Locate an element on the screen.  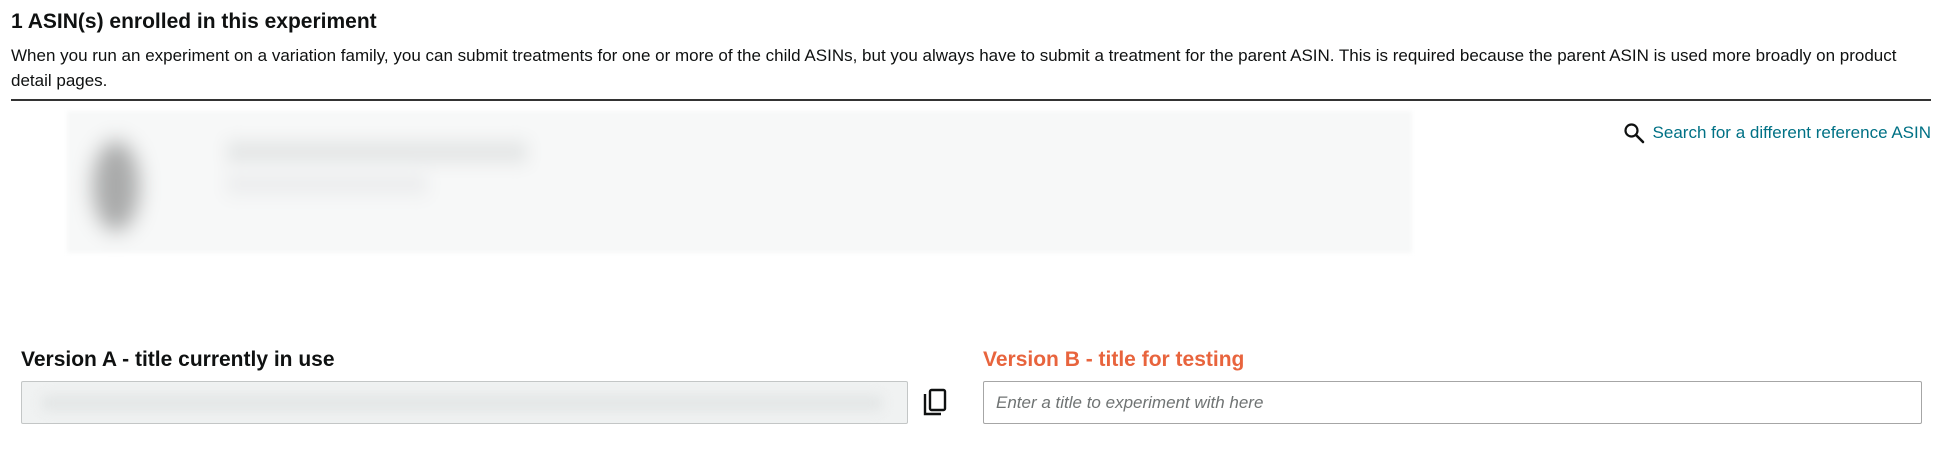
copy-icon is located at coordinates (935, 403).